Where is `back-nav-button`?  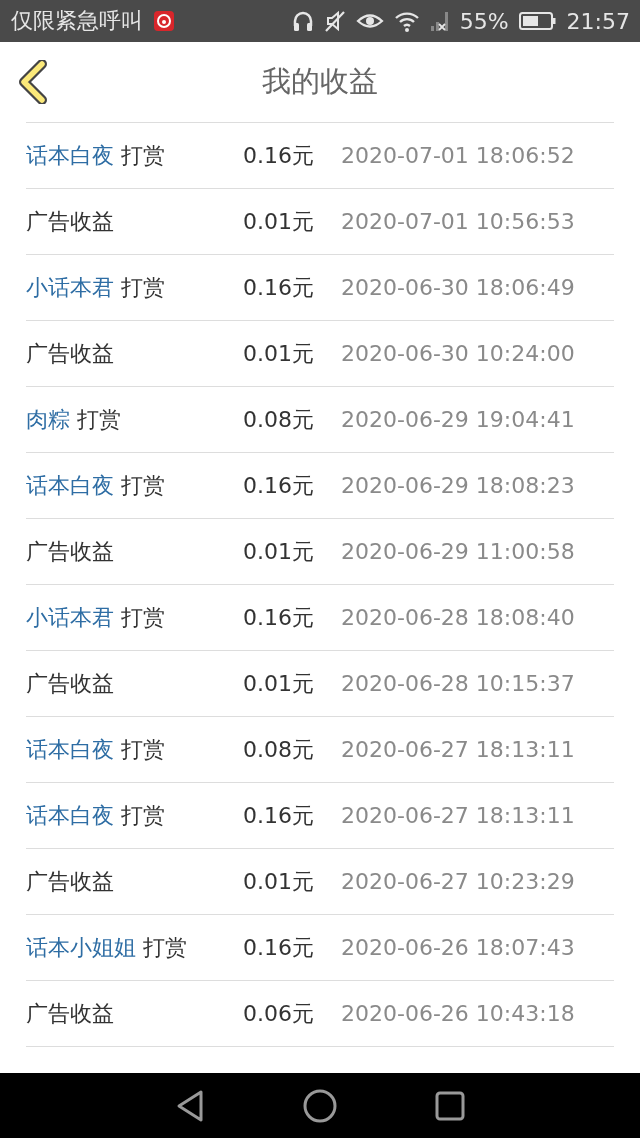 back-nav-button is located at coordinates (190, 1105).